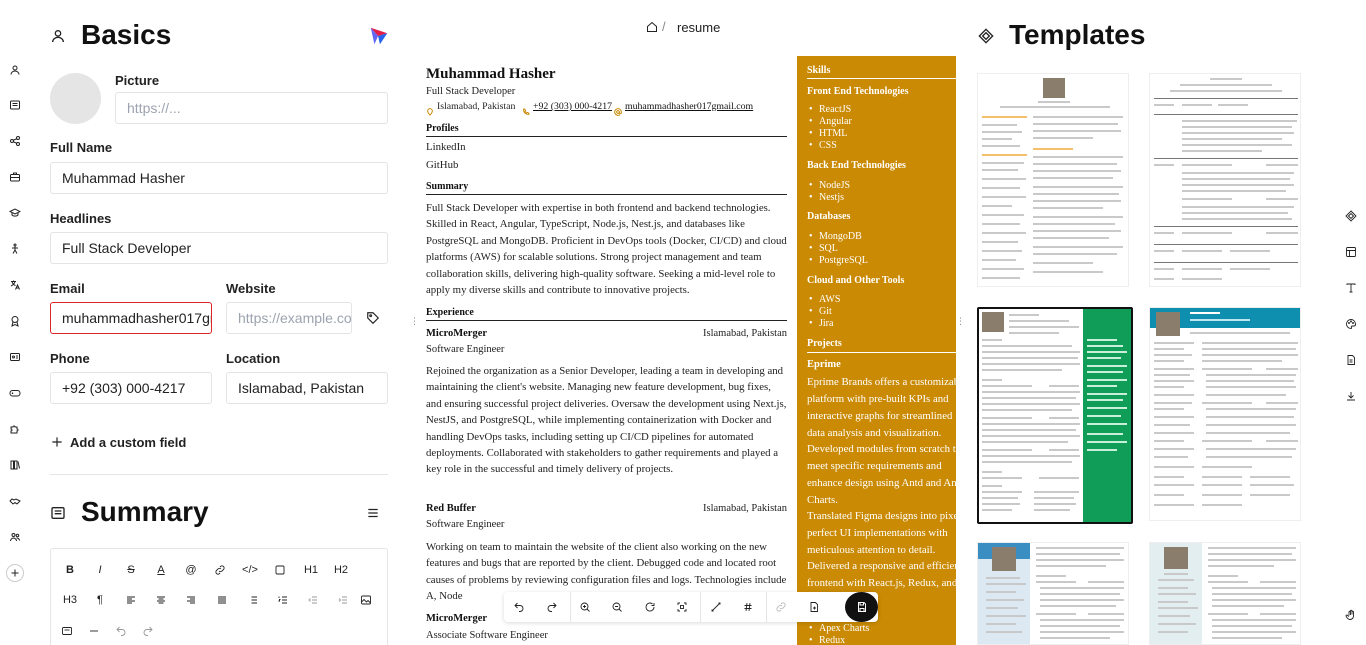  What do you see at coordinates (100, 600) in the screenshot?
I see `paragraph-button: ¶` at bounding box center [100, 600].